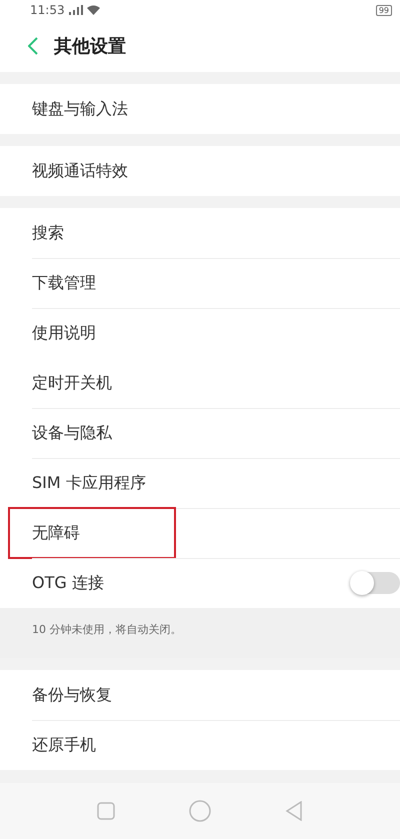 The height and width of the screenshot is (839, 400). Describe the element at coordinates (193, 583) in the screenshot. I see `setting-item: OTG 连接` at that location.